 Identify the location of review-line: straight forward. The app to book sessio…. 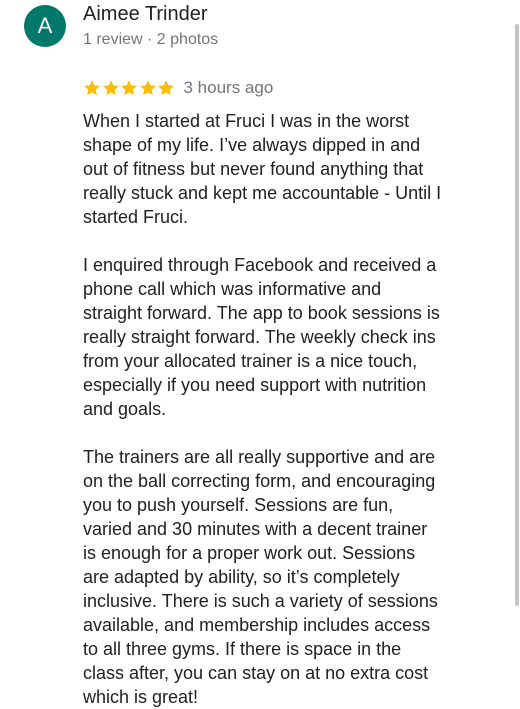
(261, 313).